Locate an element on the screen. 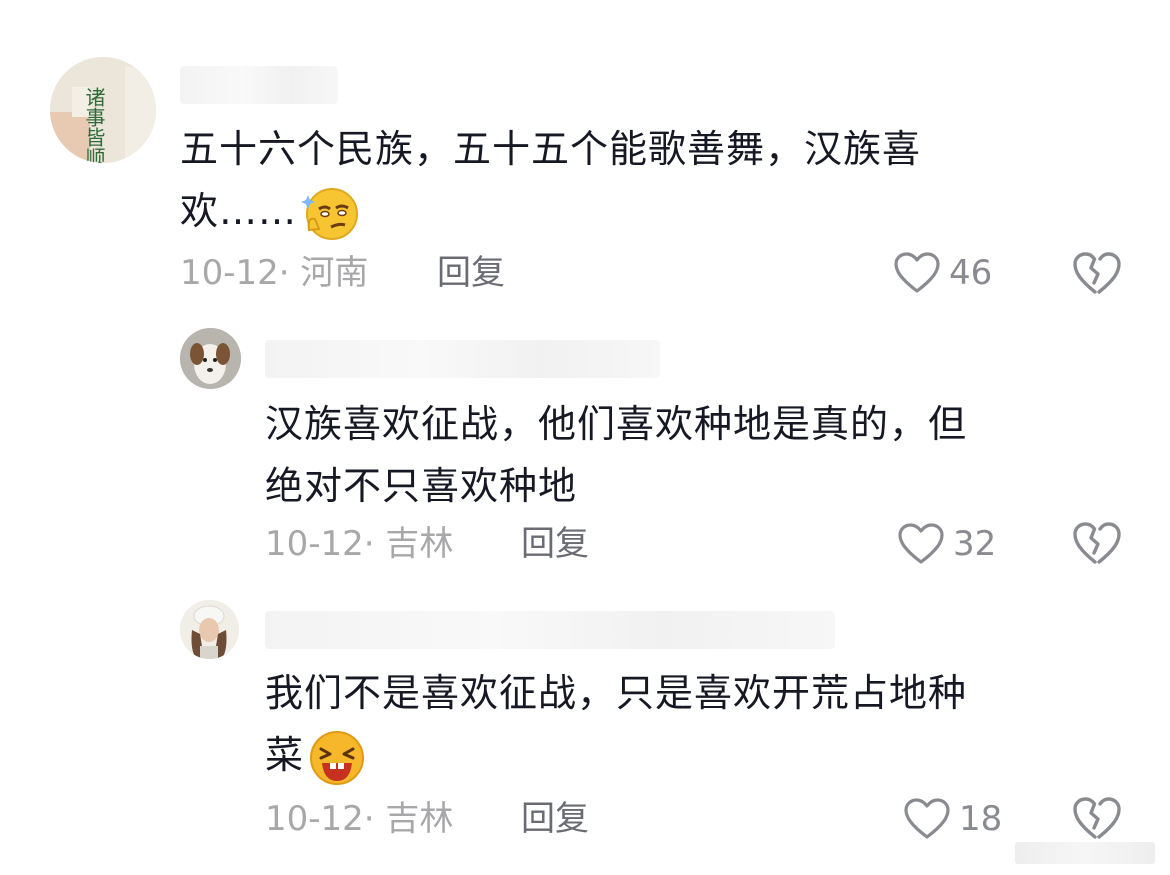  comment-location: 河南 is located at coordinates (334, 273).